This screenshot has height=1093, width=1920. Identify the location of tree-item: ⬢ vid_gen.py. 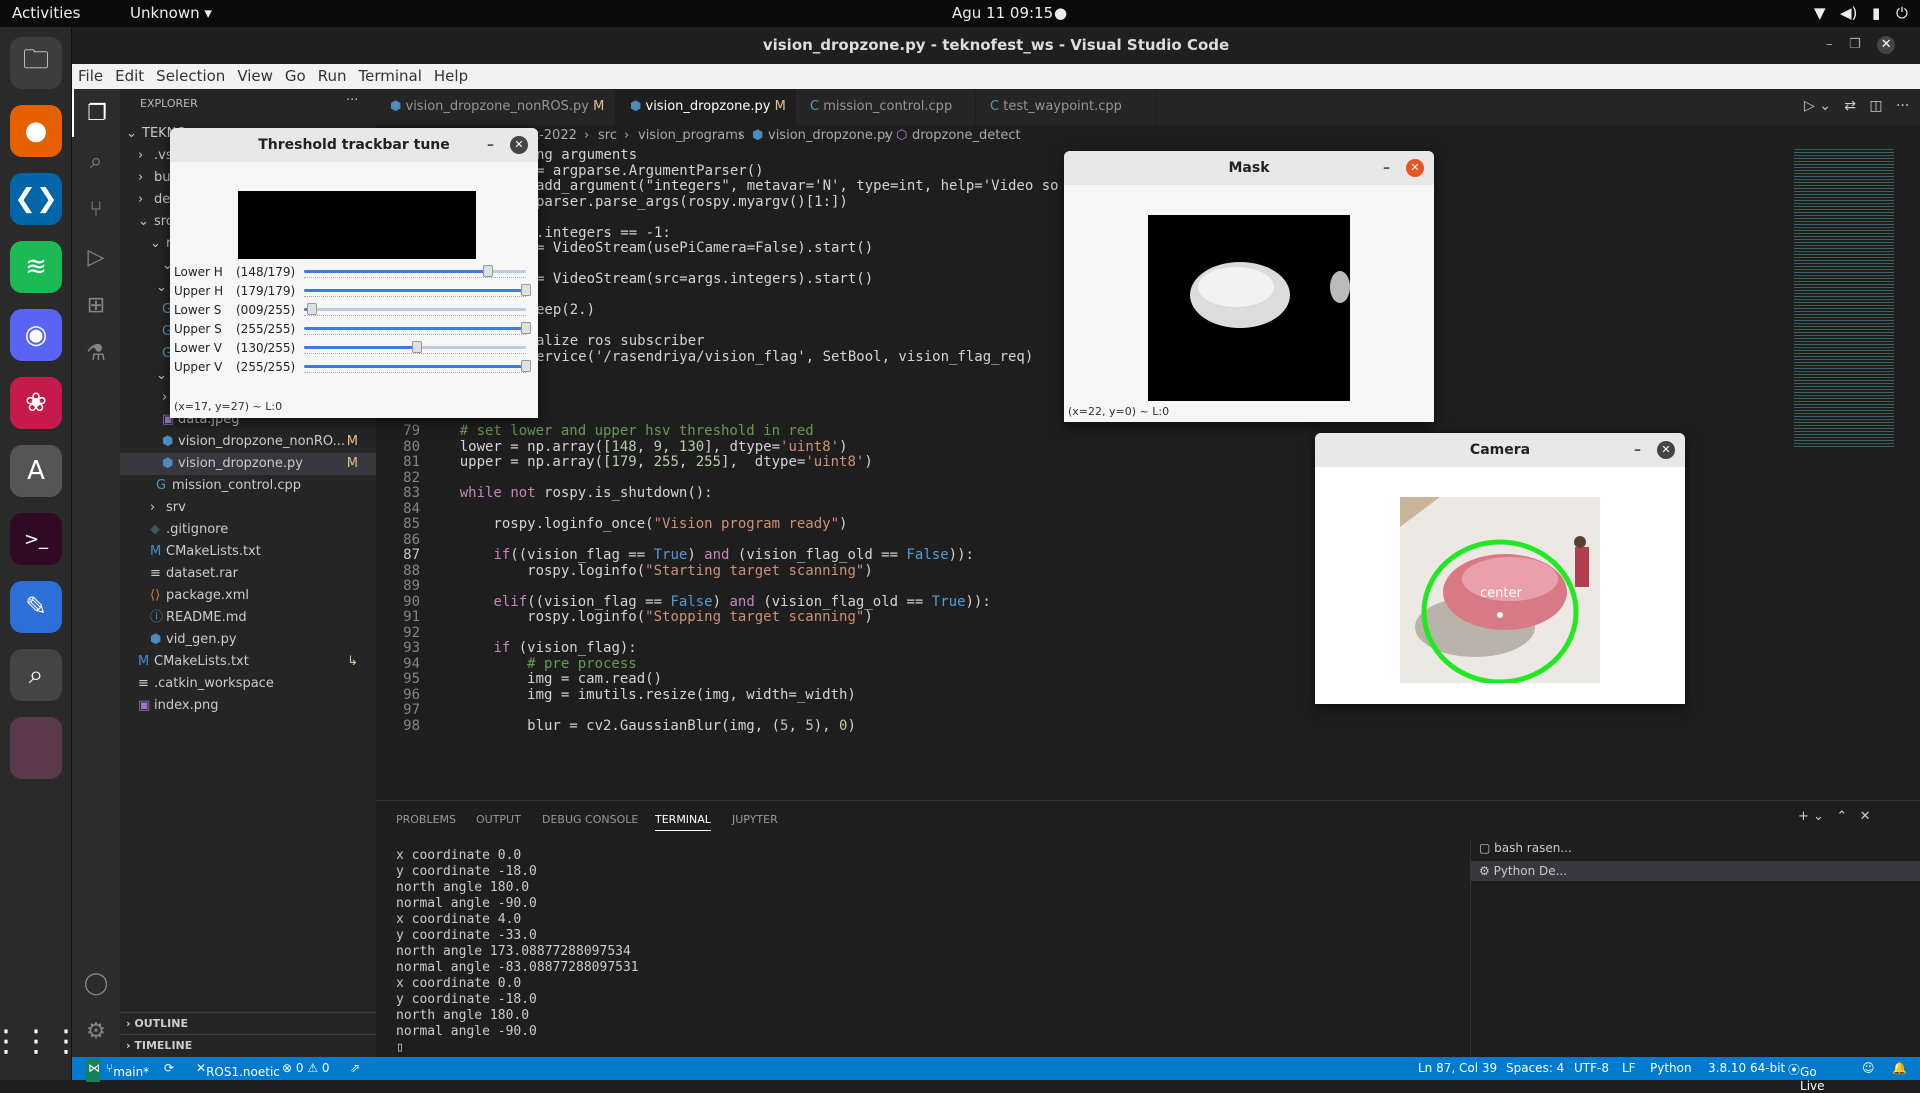
(248, 640).